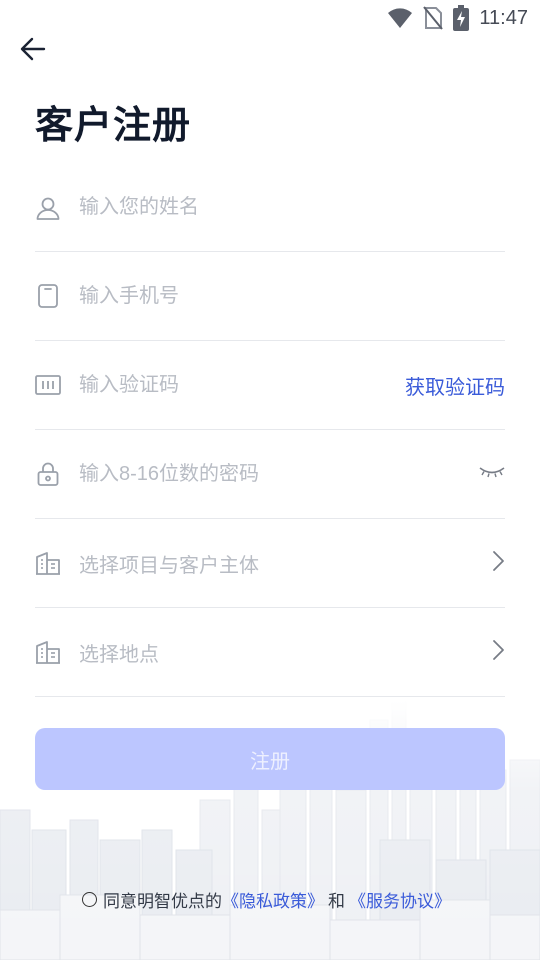 The height and width of the screenshot is (960, 540). I want to click on code-field-row: 获取验证码, so click(270, 385).